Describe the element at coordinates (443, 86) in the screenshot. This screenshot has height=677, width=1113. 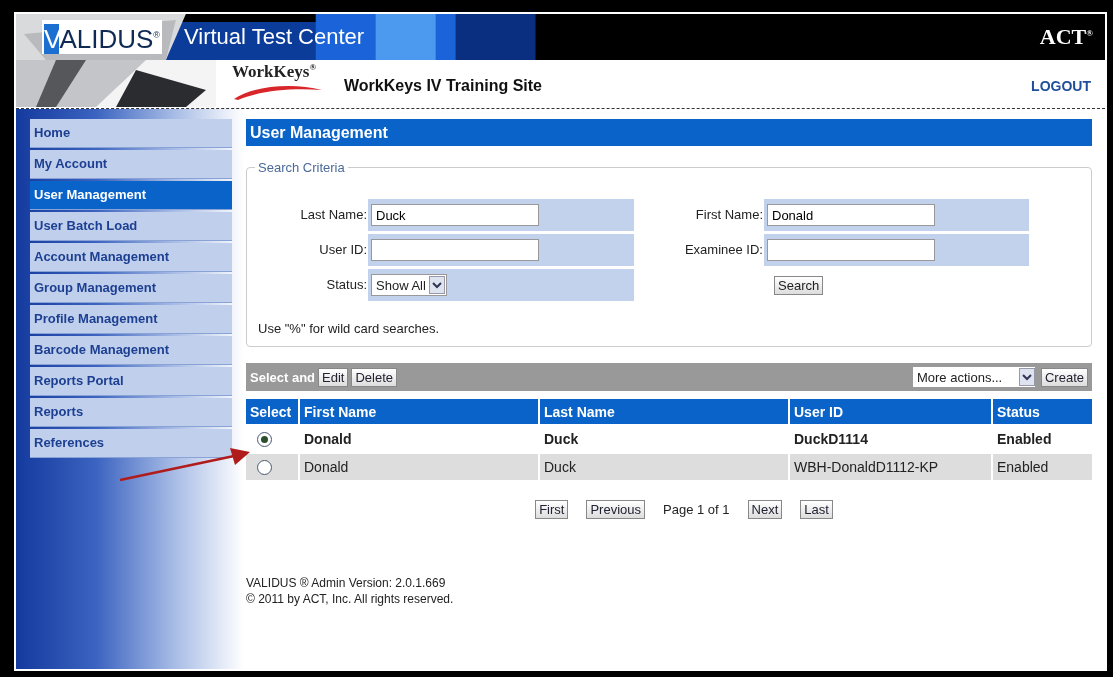
I see `site-title: WorkKeys IV Training Site` at that location.